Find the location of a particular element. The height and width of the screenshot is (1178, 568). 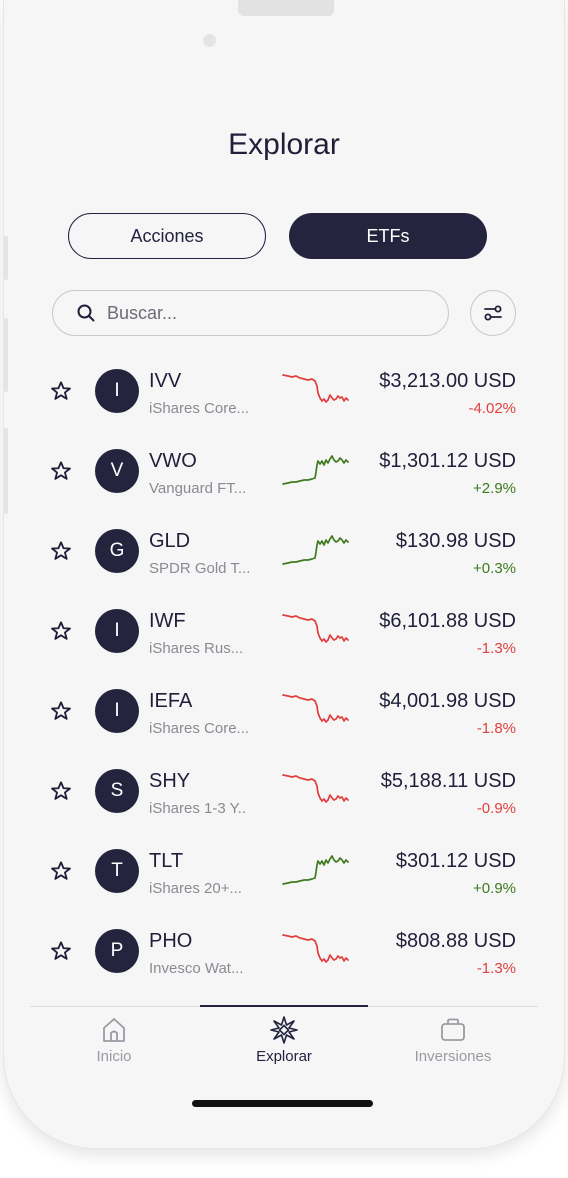

etf-row: T TLT iShares 20+... $301.12 USD +0.9% is located at coordinates (284, 880).